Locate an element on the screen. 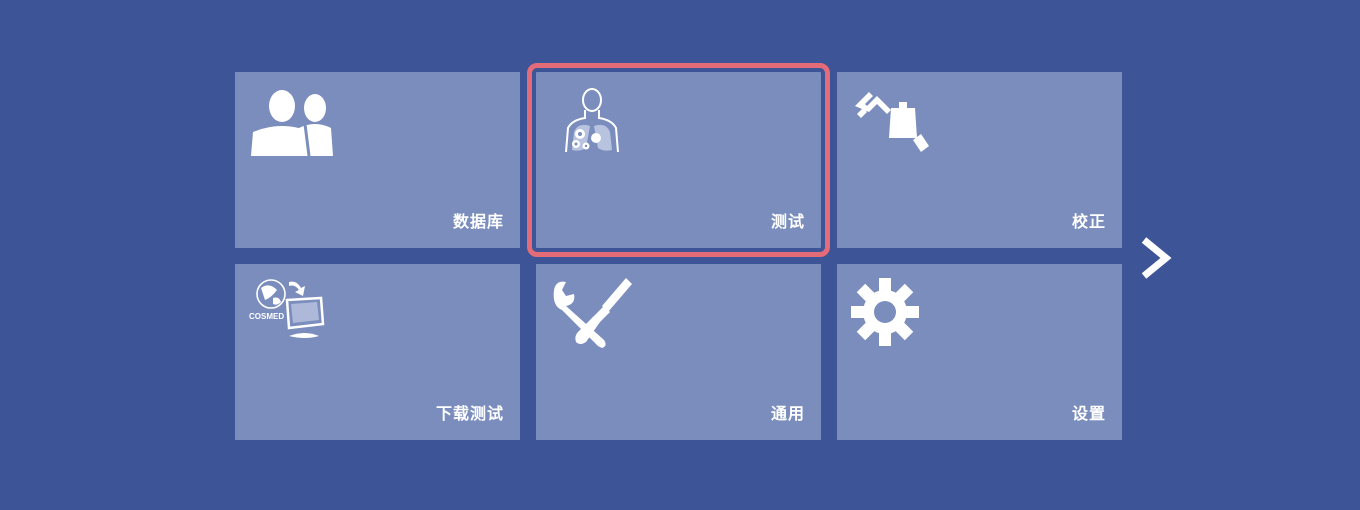 The image size is (1360, 510). brand-text: COSMED is located at coordinates (266, 316).